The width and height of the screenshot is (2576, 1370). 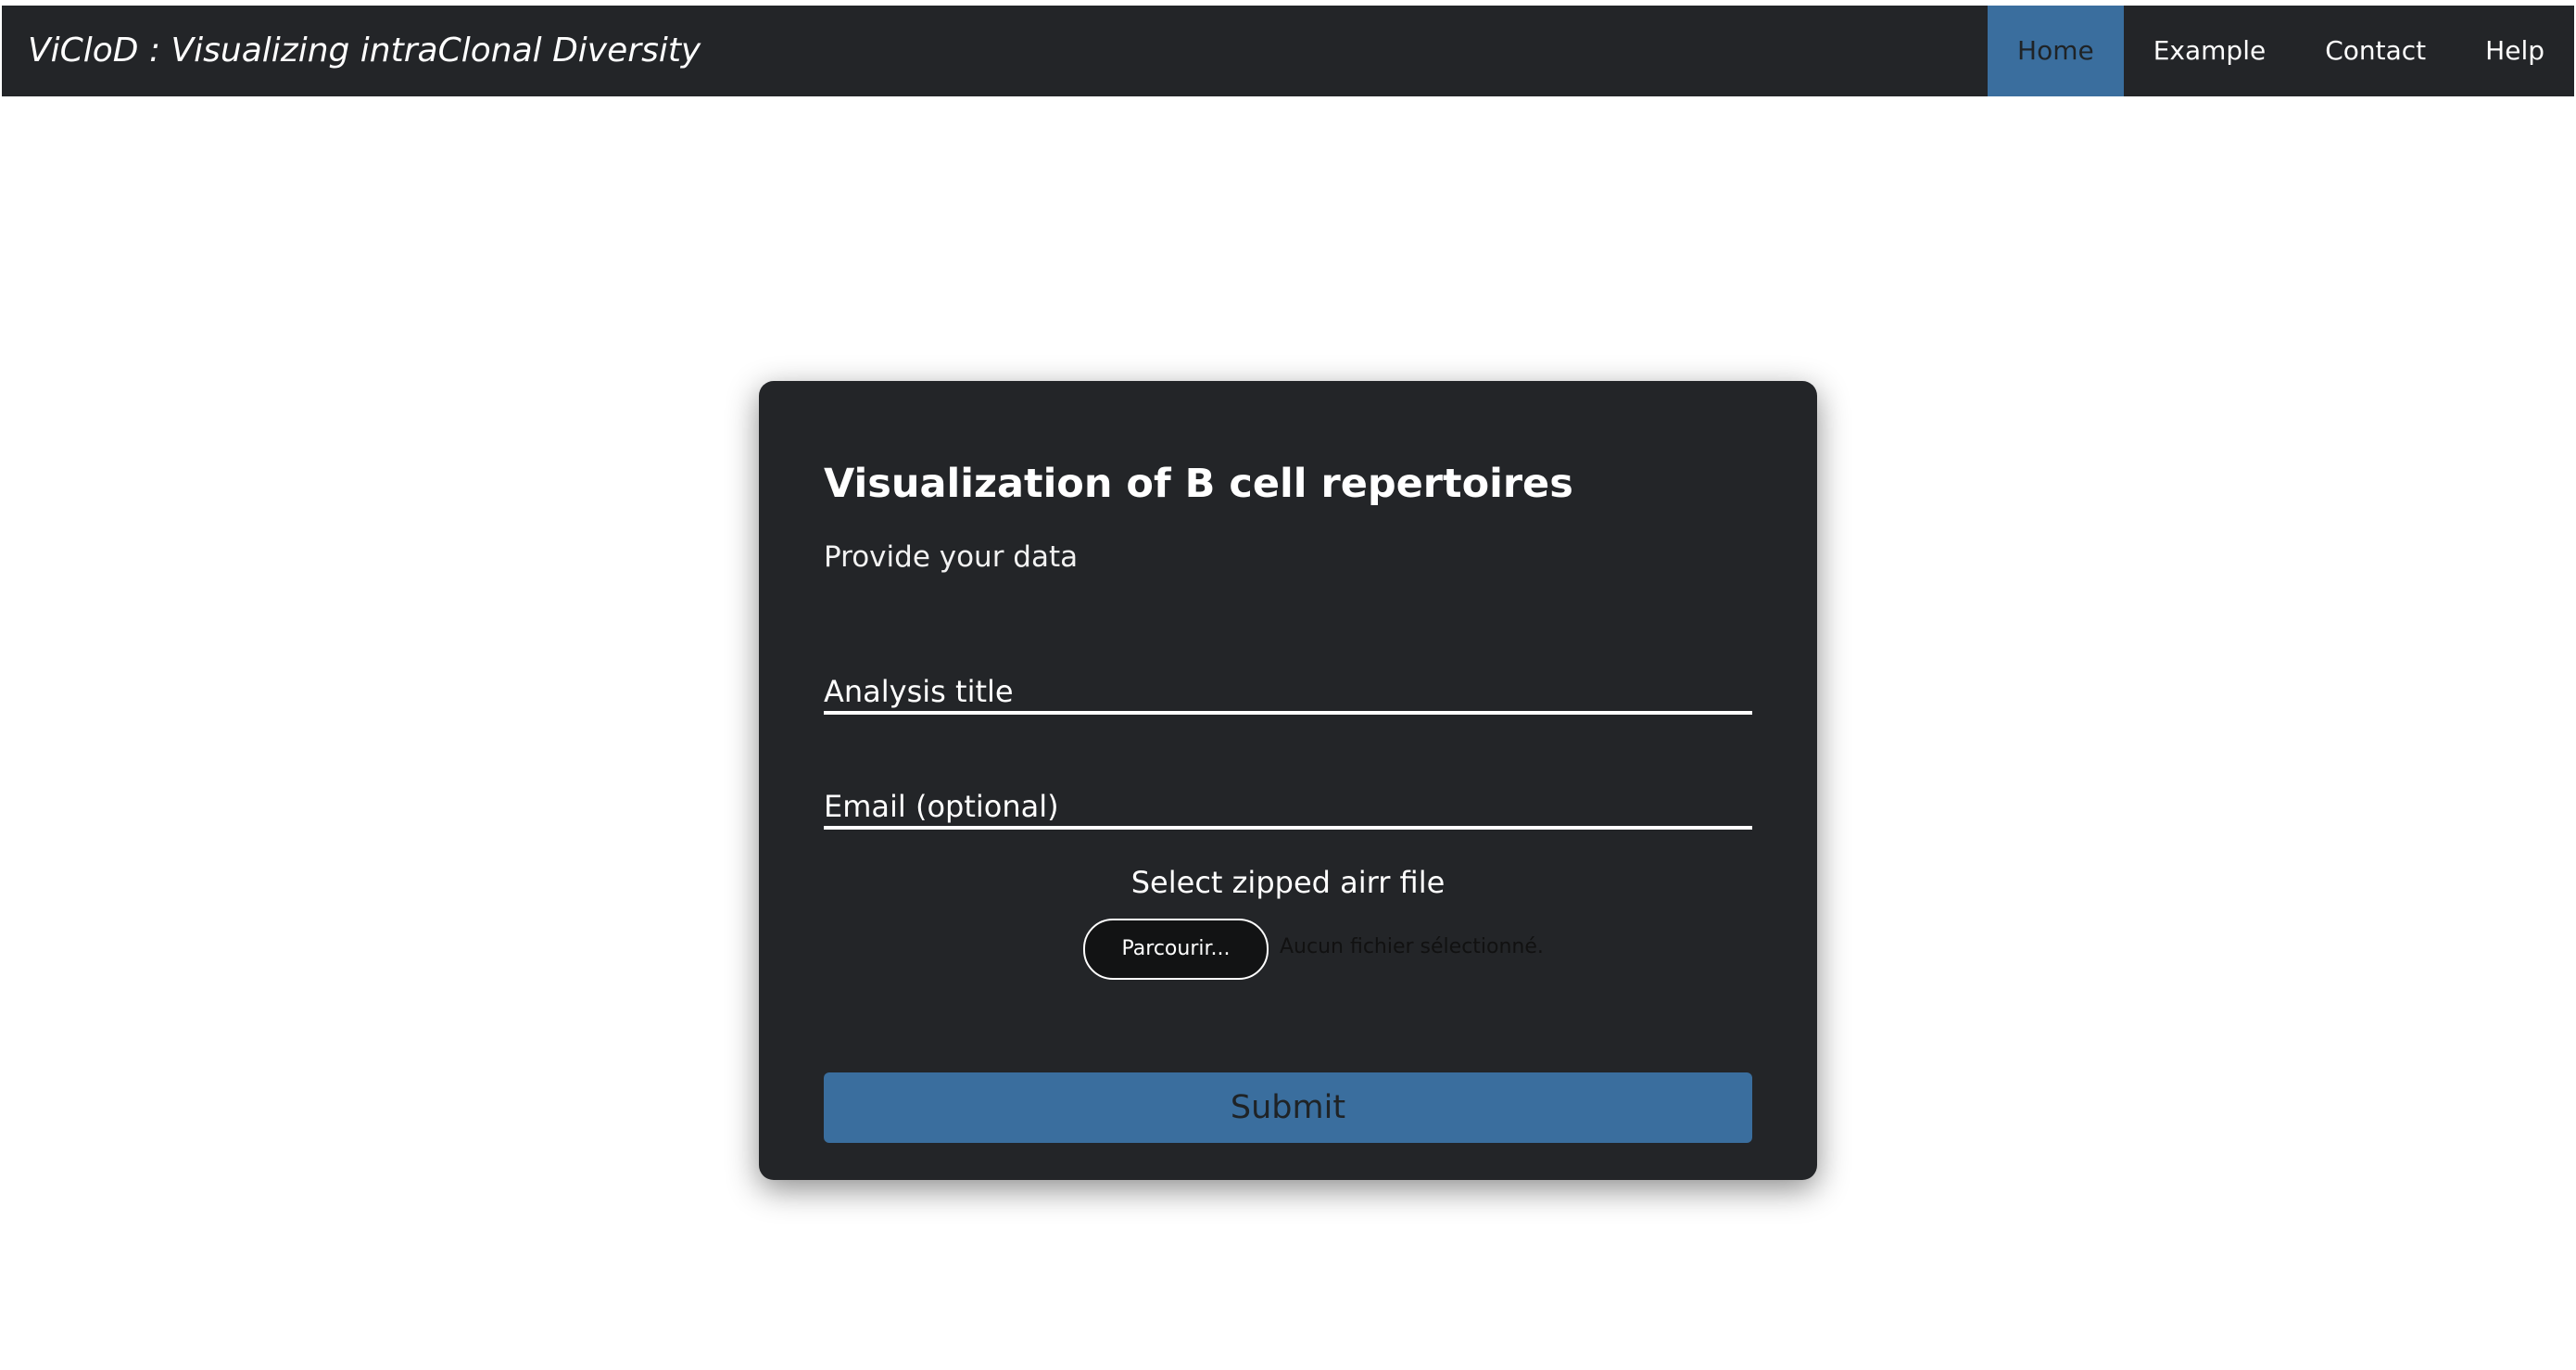 I want to click on nav-menu: Home Example Contact Help, so click(x=2281, y=51).